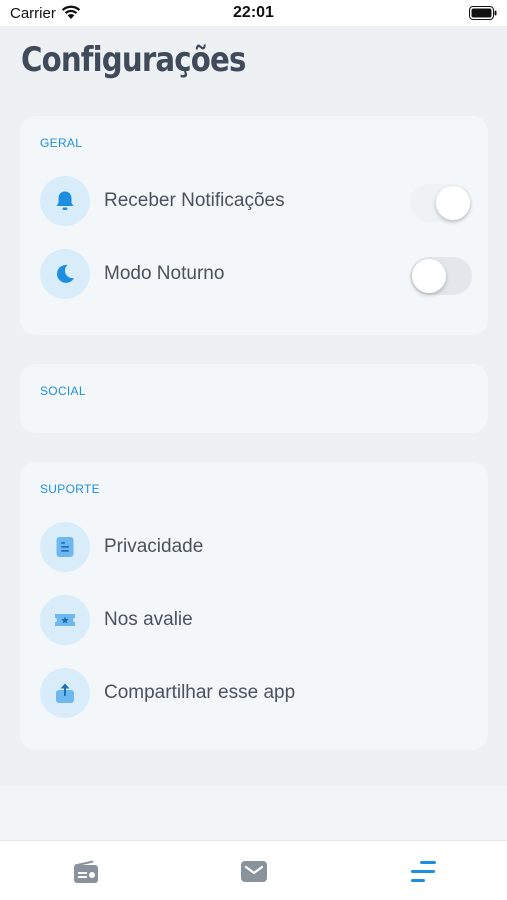  I want to click on tab-mail, so click(254, 872).